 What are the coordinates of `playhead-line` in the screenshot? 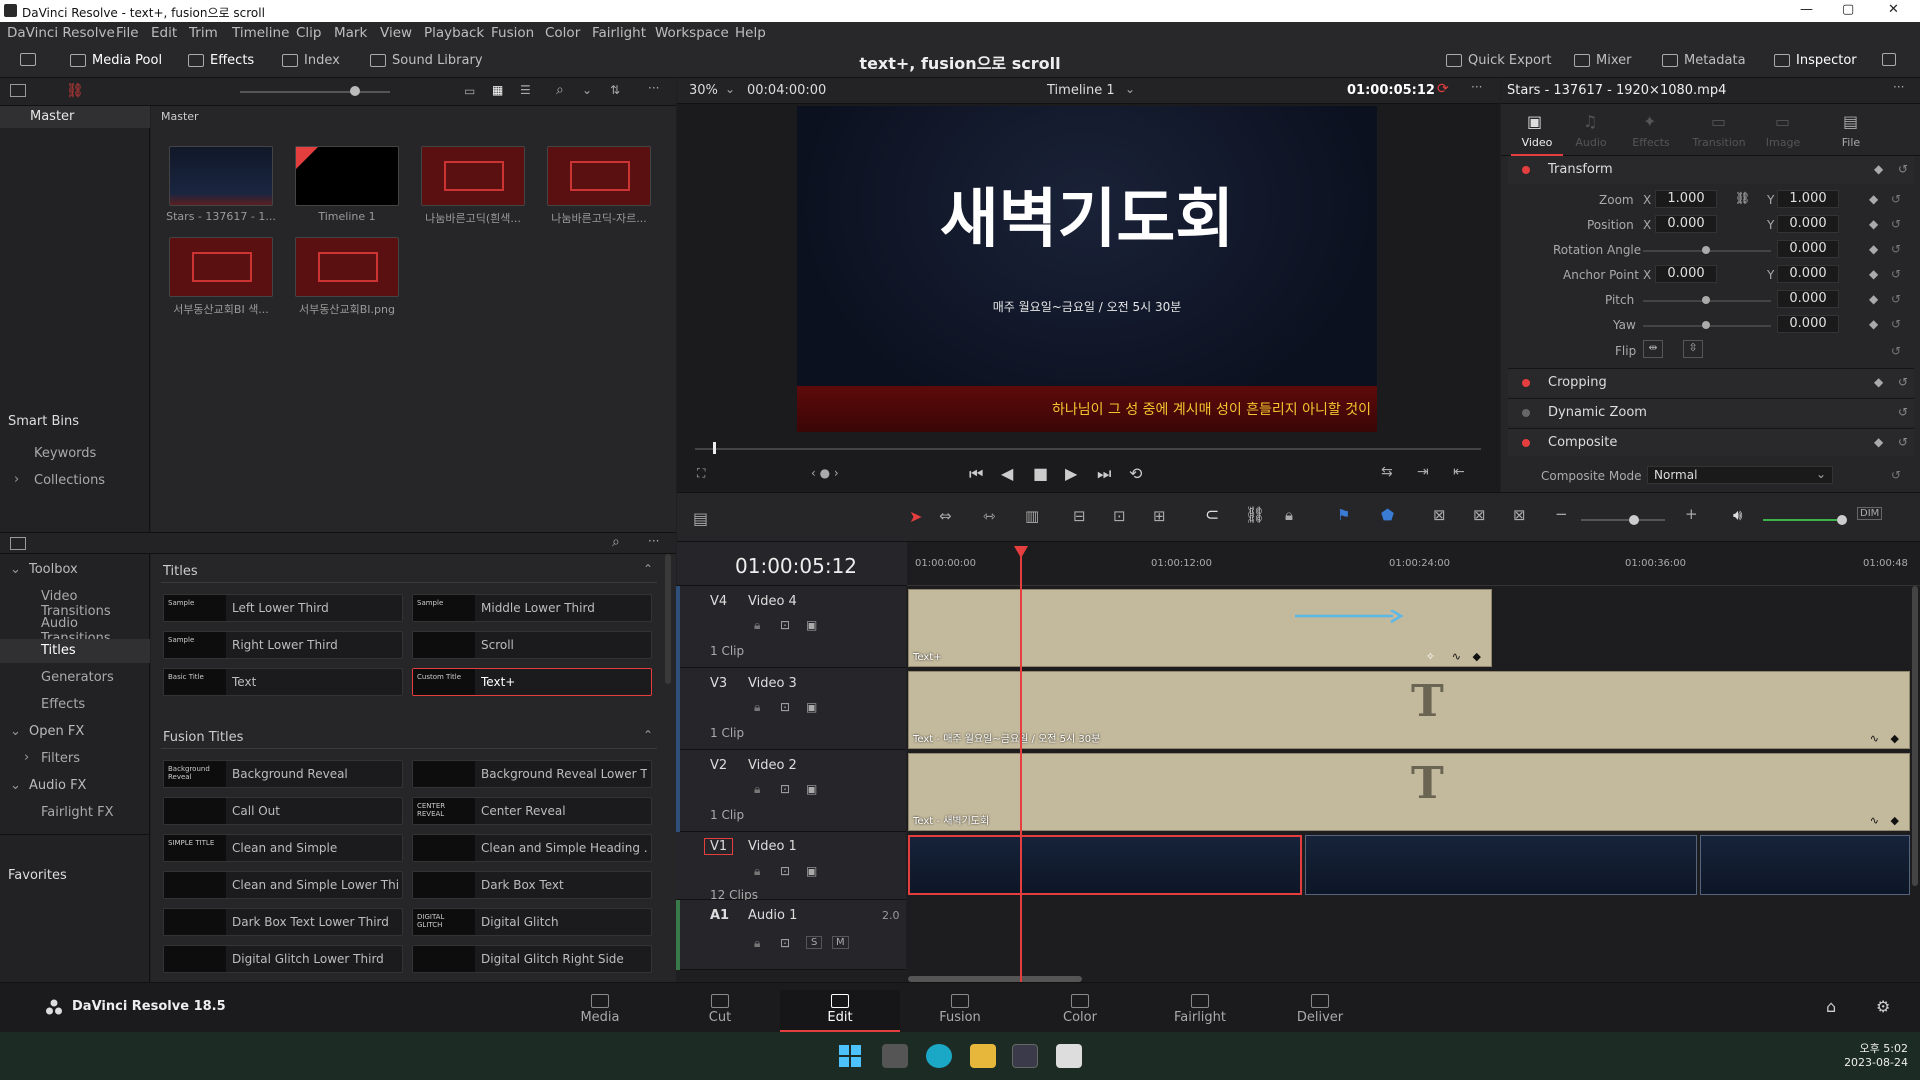 It's located at (1021, 769).